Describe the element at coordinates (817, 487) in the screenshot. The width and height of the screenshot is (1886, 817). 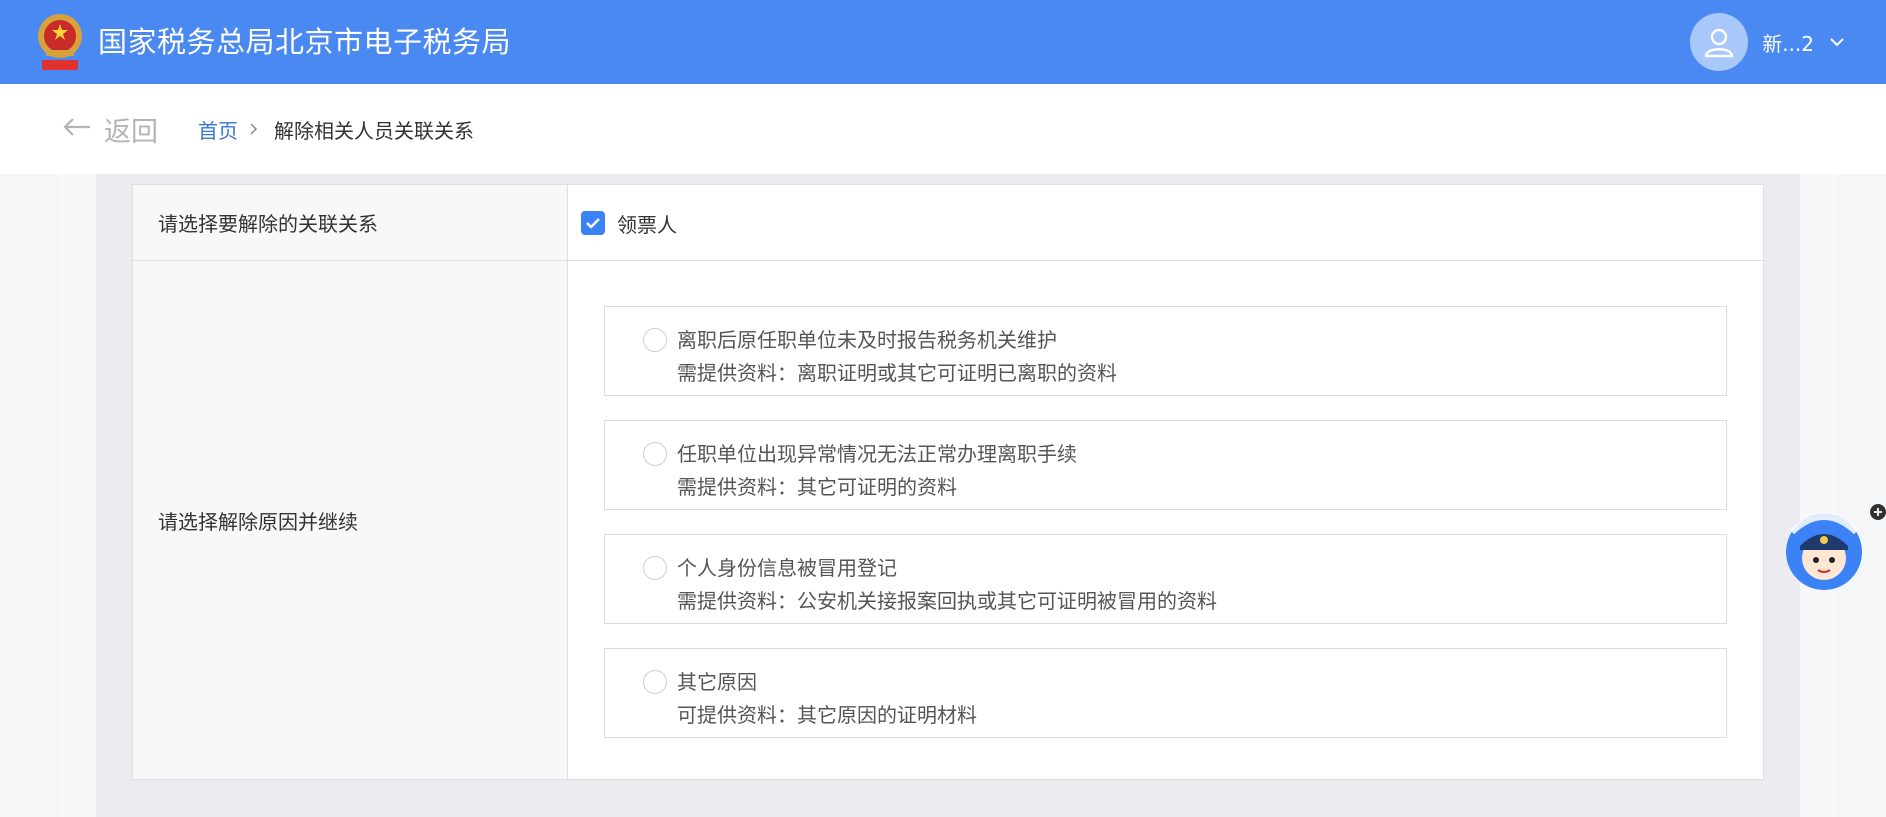
I see `reason-required-docs: 需提供资料：其它可证明的资料` at that location.